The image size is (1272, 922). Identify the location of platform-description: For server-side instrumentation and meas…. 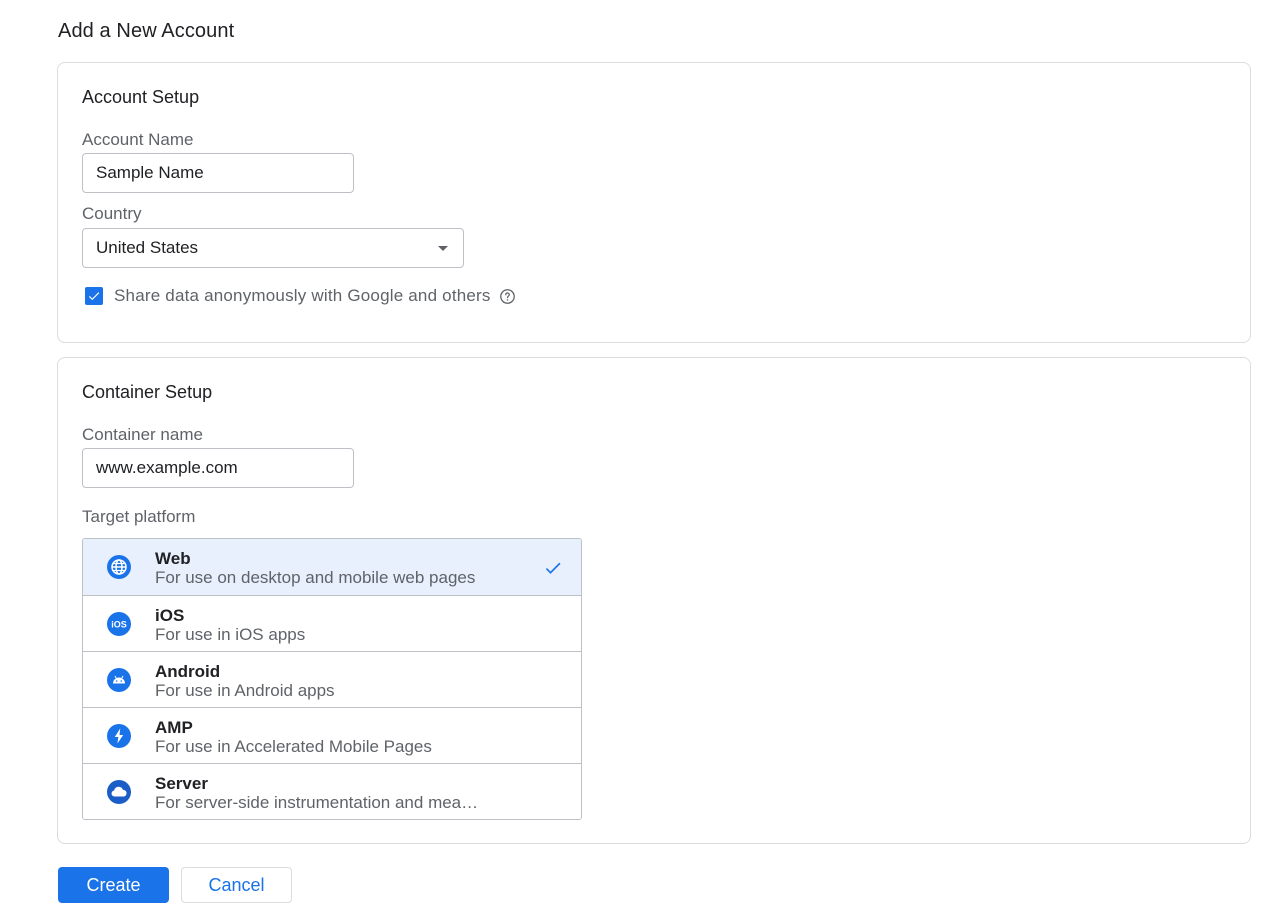
(320, 803).